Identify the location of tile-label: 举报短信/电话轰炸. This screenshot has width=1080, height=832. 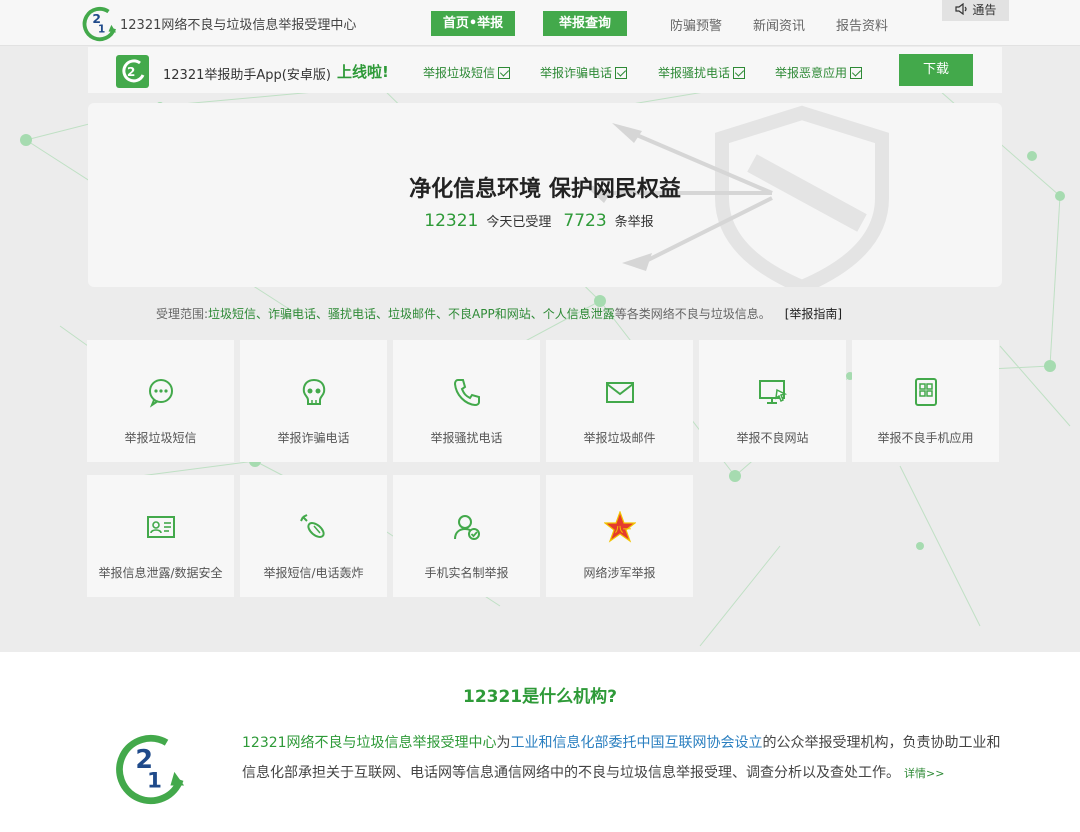
(313, 573).